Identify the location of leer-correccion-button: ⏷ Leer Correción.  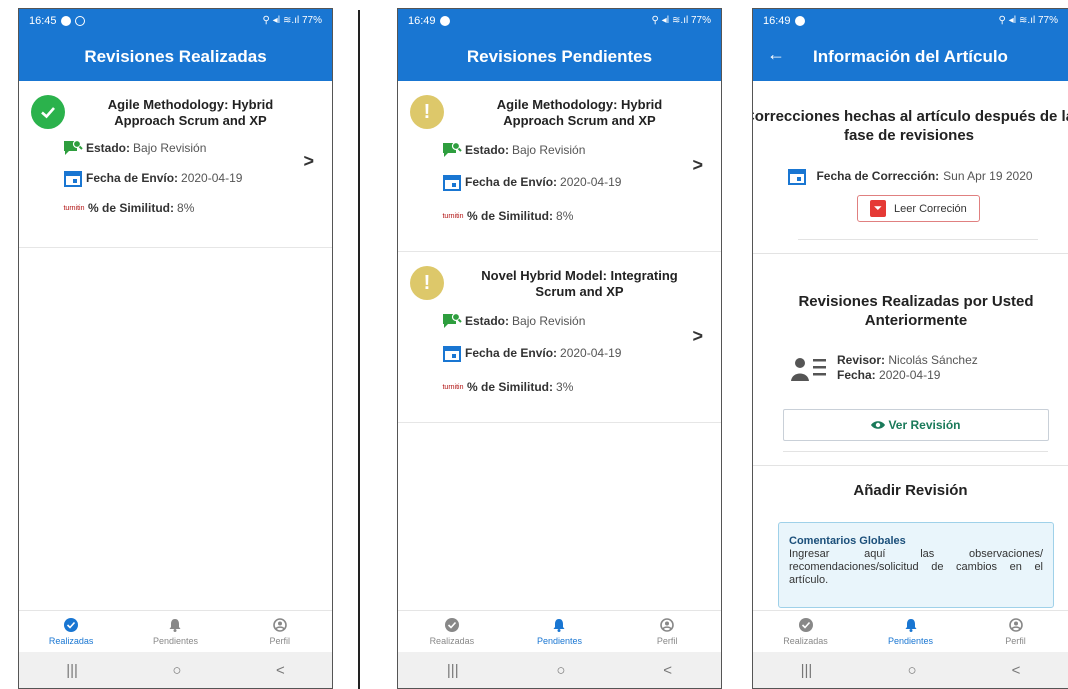
(918, 208).